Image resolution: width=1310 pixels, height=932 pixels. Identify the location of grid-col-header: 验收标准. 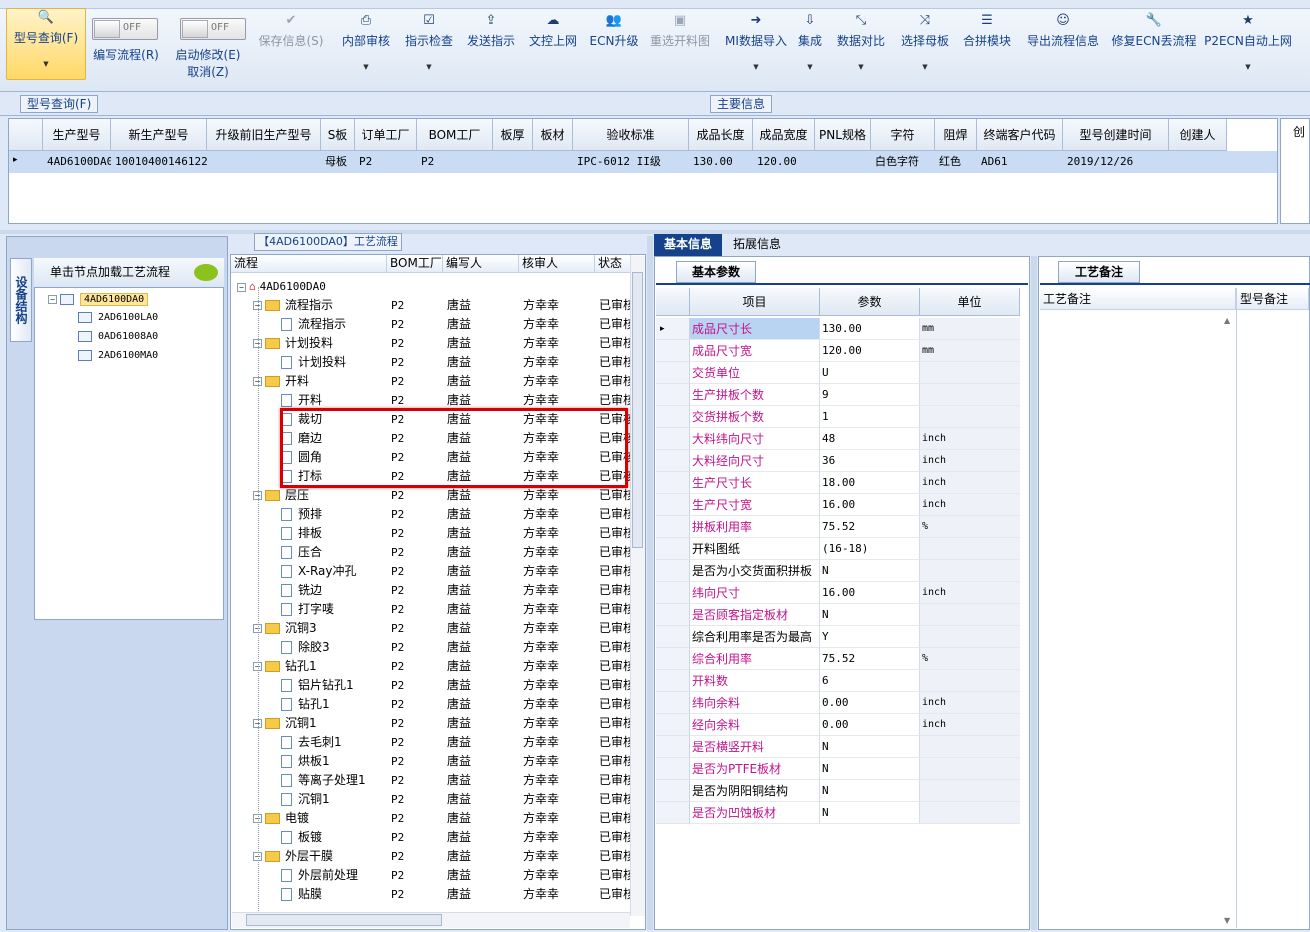
(631, 135).